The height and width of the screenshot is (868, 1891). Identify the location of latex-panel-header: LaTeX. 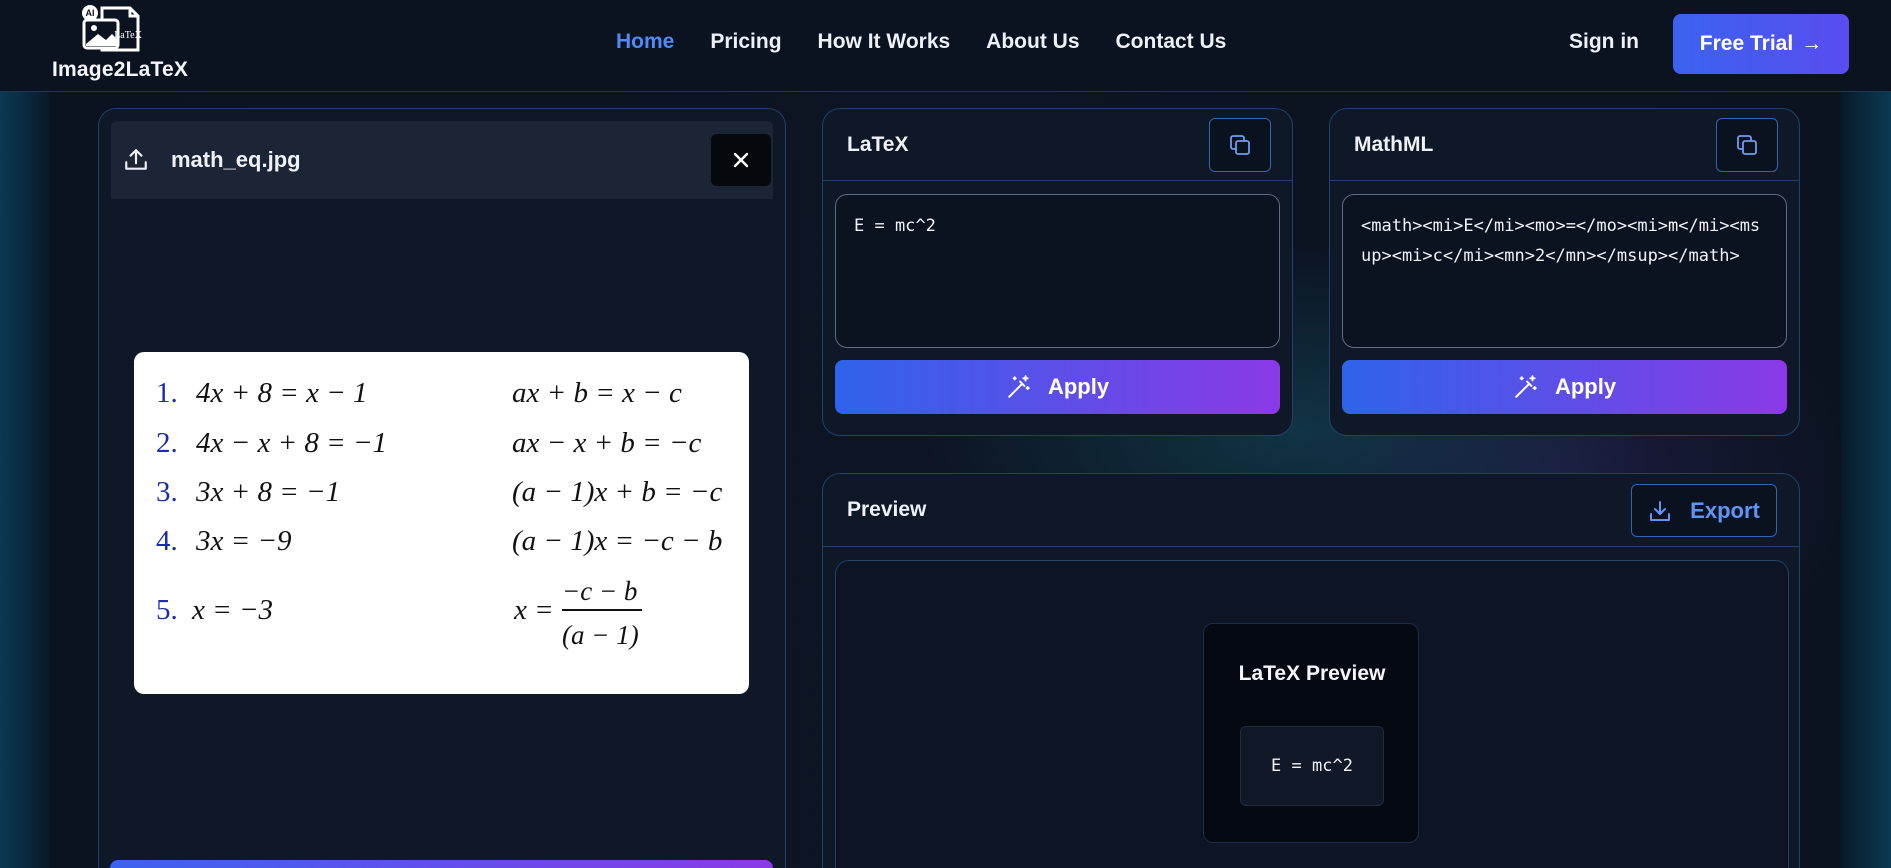
(1057, 145).